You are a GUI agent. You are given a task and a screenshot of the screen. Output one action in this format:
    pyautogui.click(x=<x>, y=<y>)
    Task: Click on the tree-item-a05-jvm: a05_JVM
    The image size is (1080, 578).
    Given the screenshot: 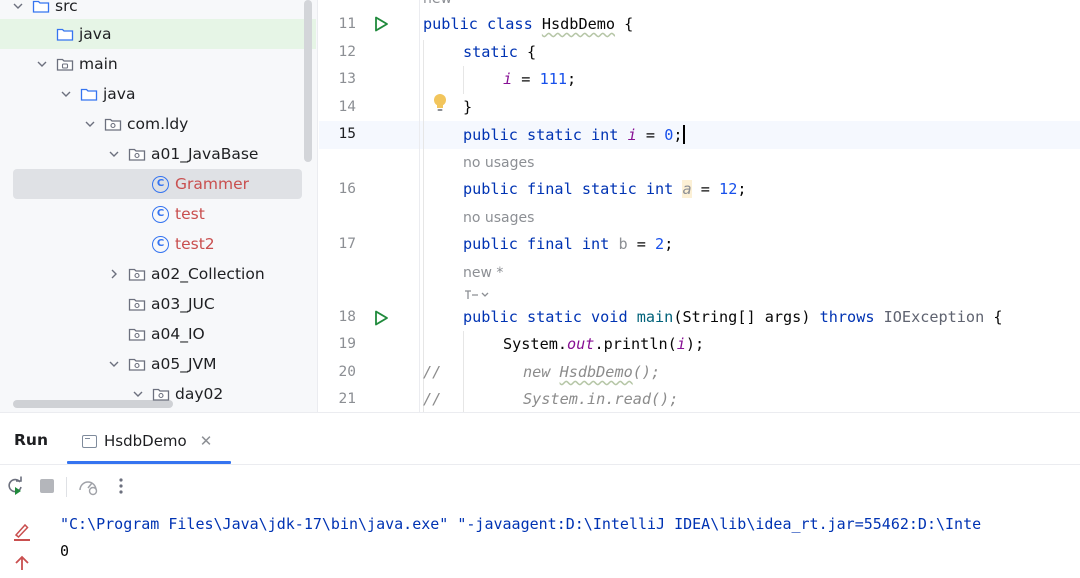 What is the action you would take?
    pyautogui.click(x=158, y=364)
    